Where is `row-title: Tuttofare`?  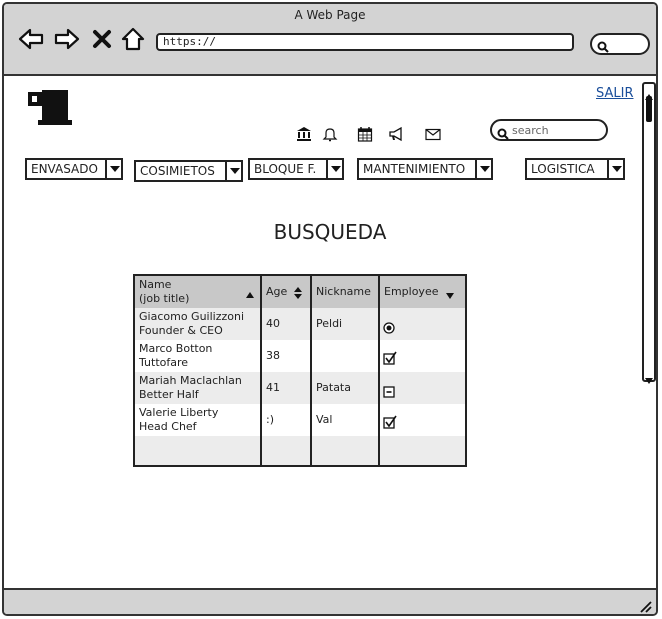 row-title: Tuttofare is located at coordinates (164, 362).